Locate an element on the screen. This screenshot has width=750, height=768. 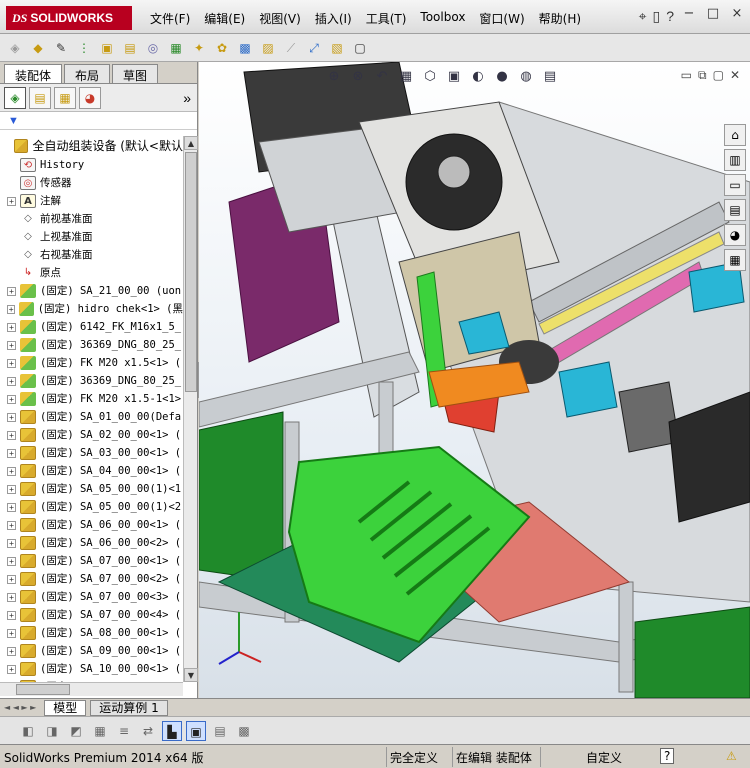
rebuild-warning-icon: ⚠ is located at coordinates (731, 756).